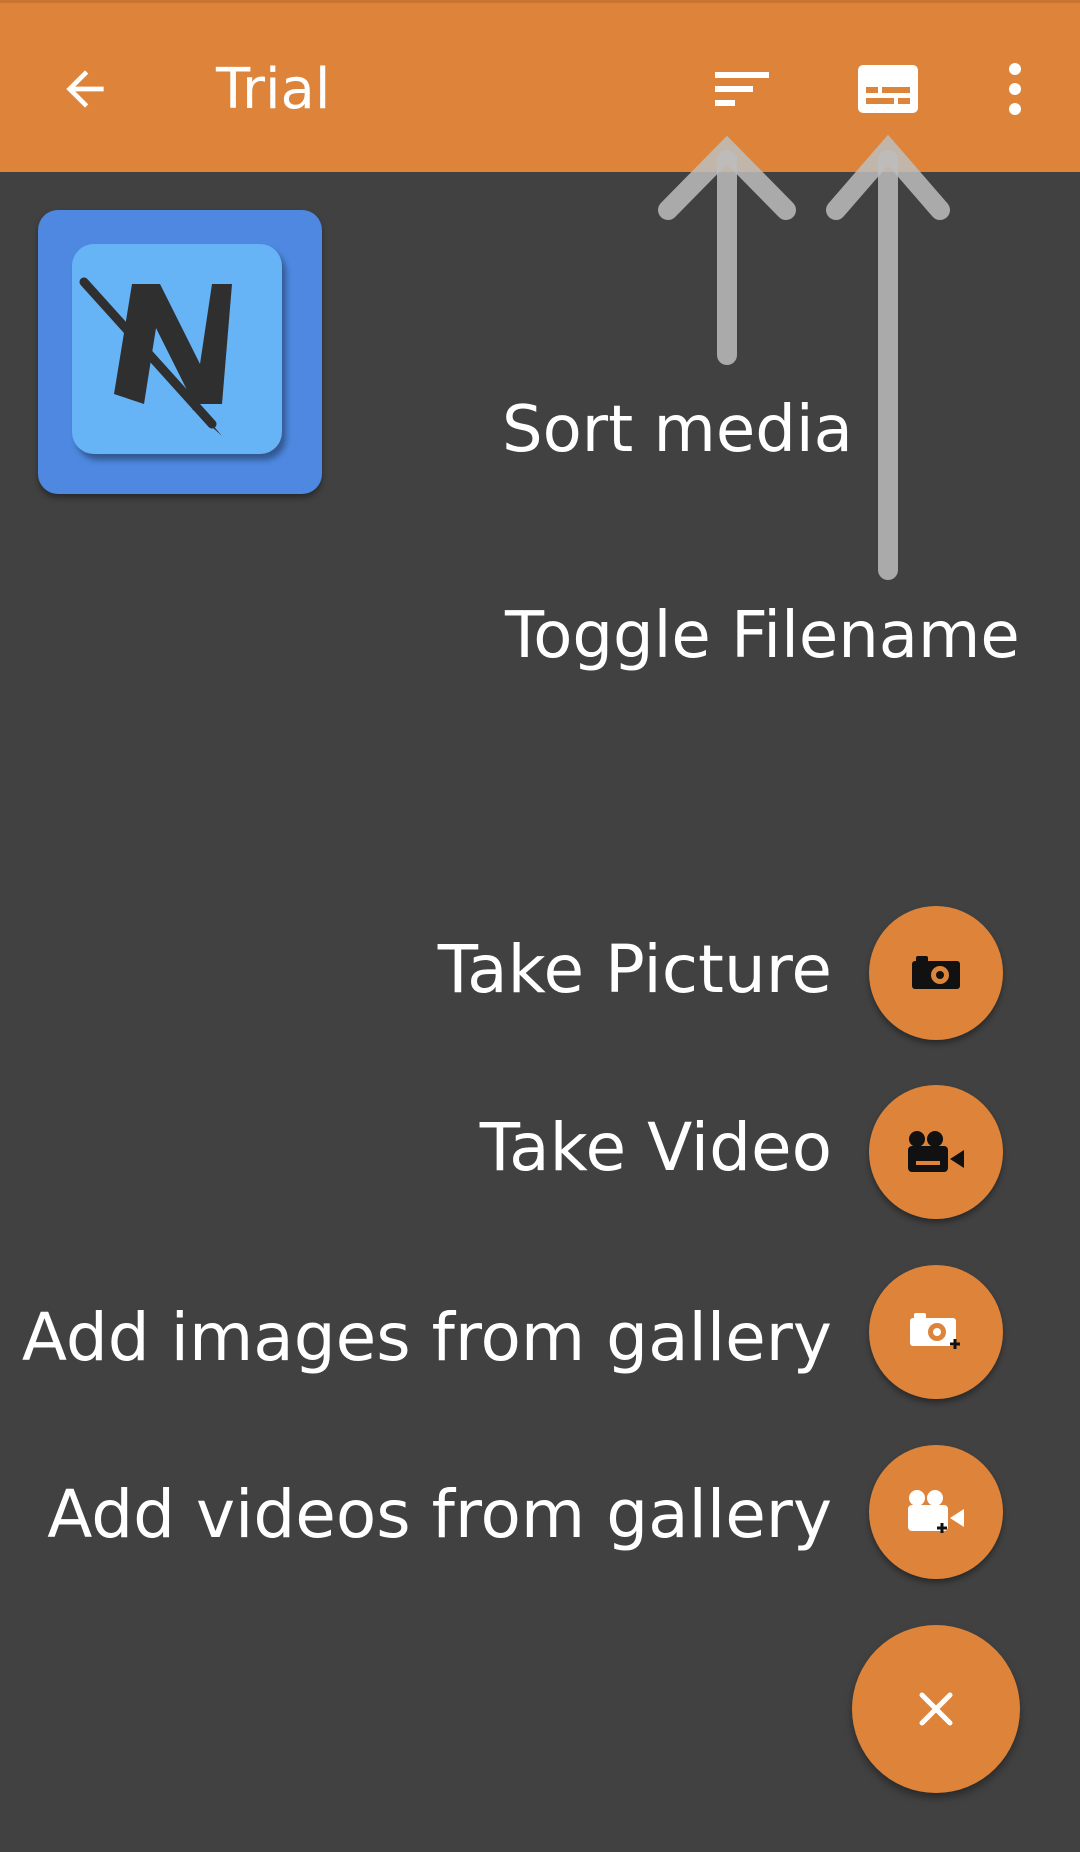 This screenshot has width=1080, height=1852. I want to click on take-video-label: Take Video, so click(656, 1148).